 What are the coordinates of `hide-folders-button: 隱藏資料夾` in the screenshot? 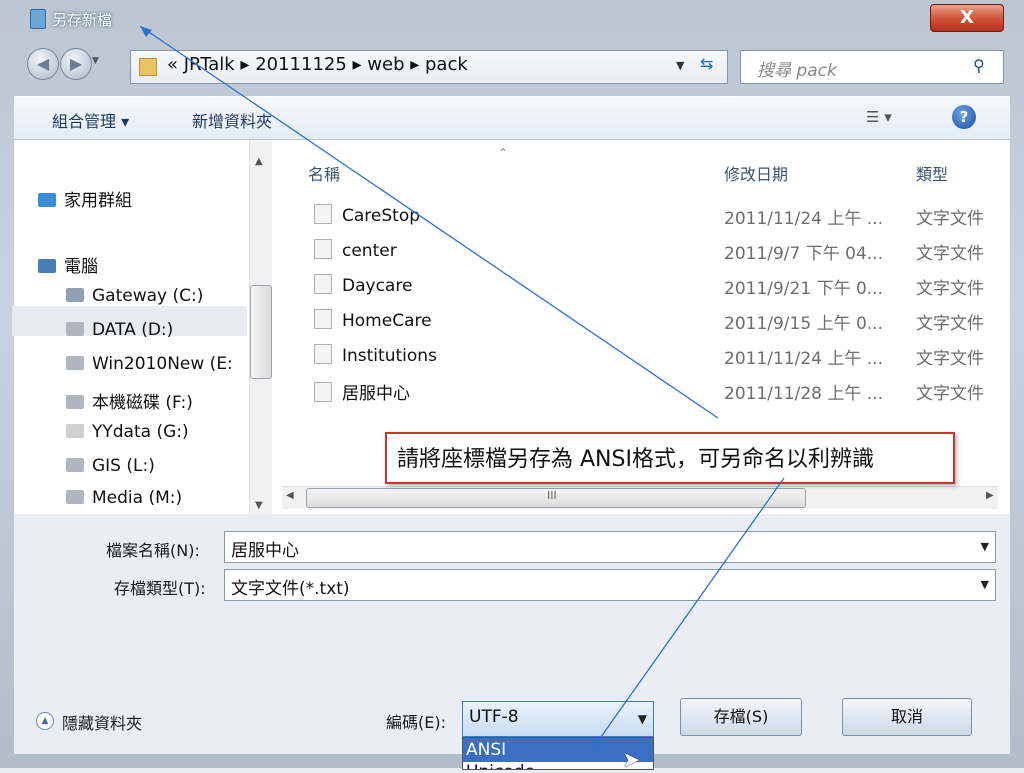 It's located at (102, 722).